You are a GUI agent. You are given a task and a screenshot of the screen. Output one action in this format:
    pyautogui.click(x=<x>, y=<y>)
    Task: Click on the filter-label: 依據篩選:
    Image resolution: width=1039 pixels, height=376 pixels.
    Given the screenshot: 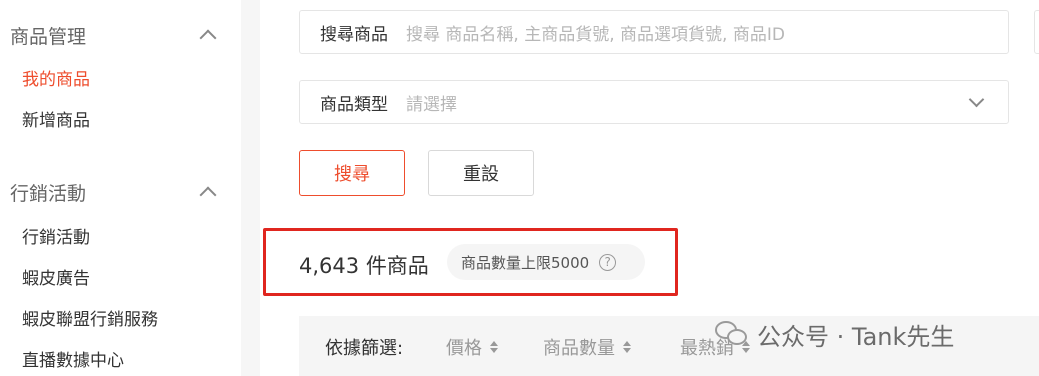 What is the action you would take?
    pyautogui.click(x=364, y=348)
    